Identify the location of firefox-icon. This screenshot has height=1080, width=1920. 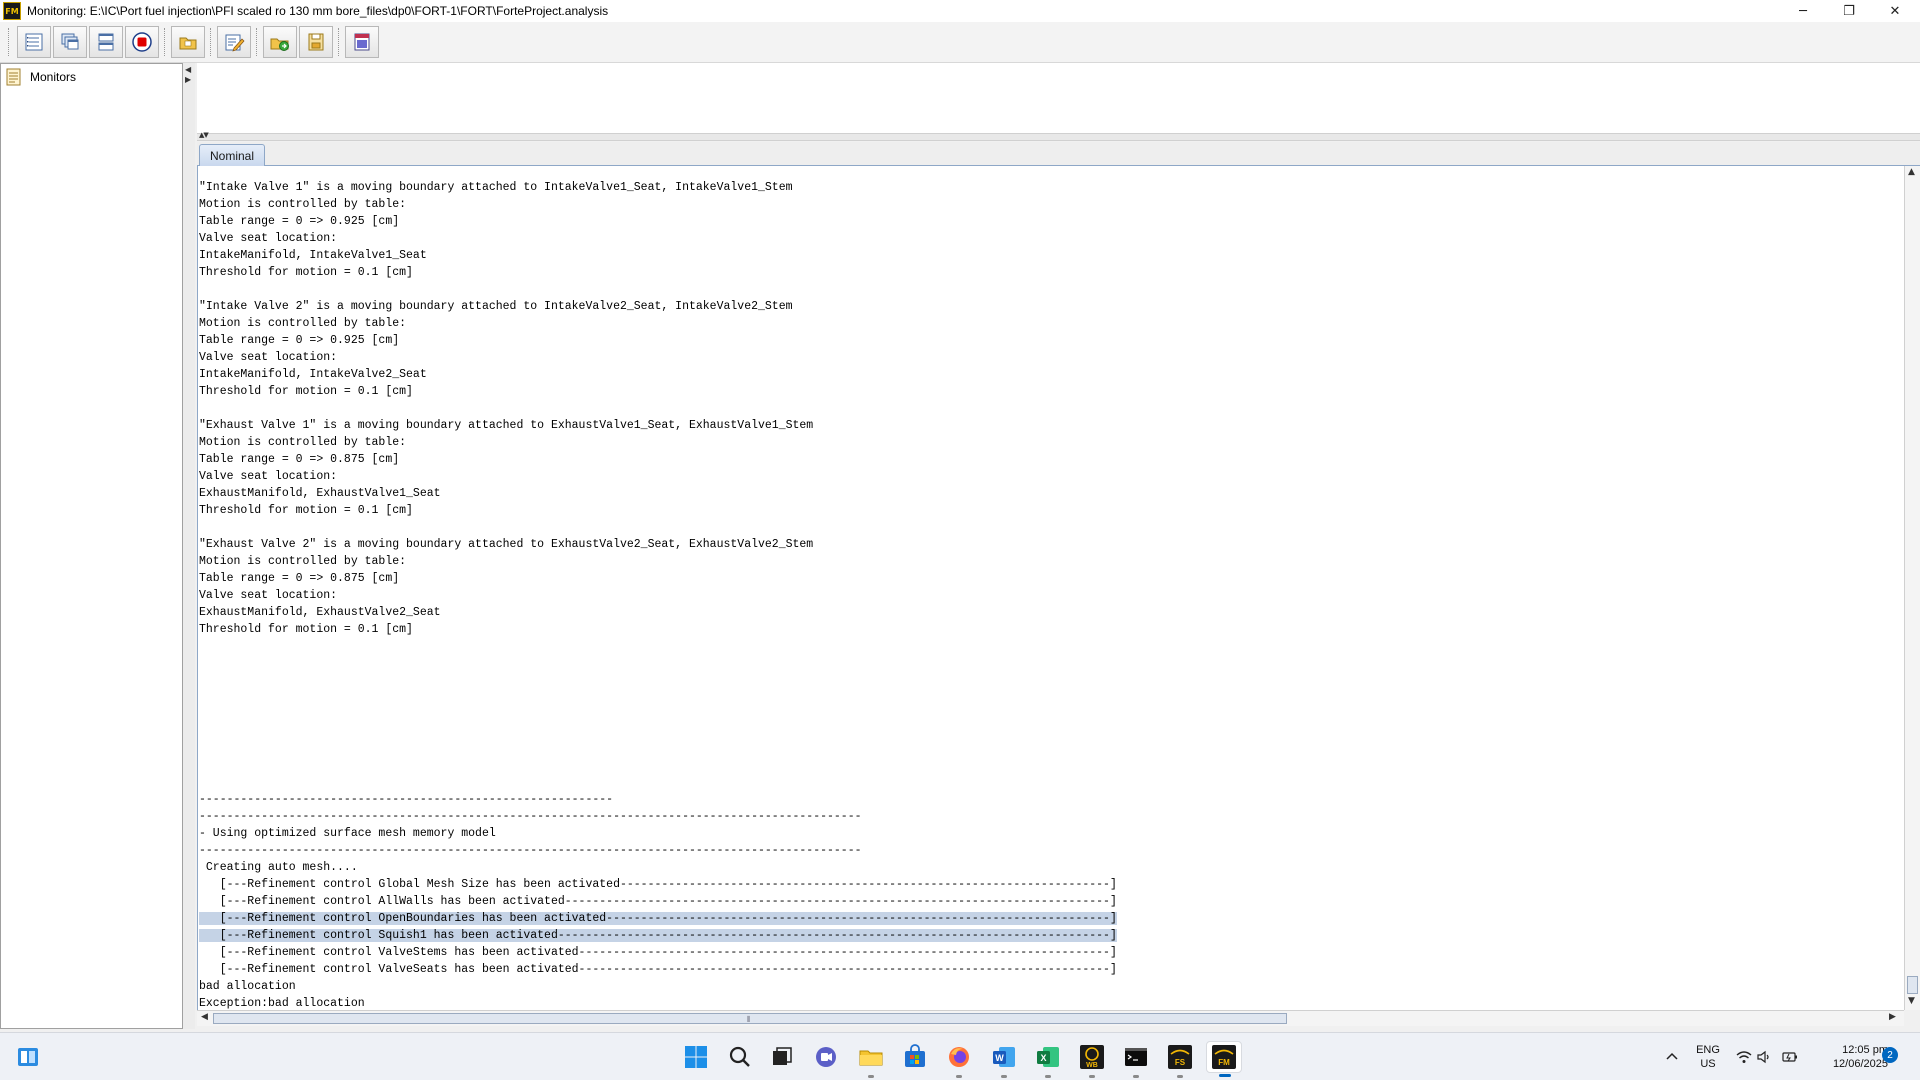
(959, 1057).